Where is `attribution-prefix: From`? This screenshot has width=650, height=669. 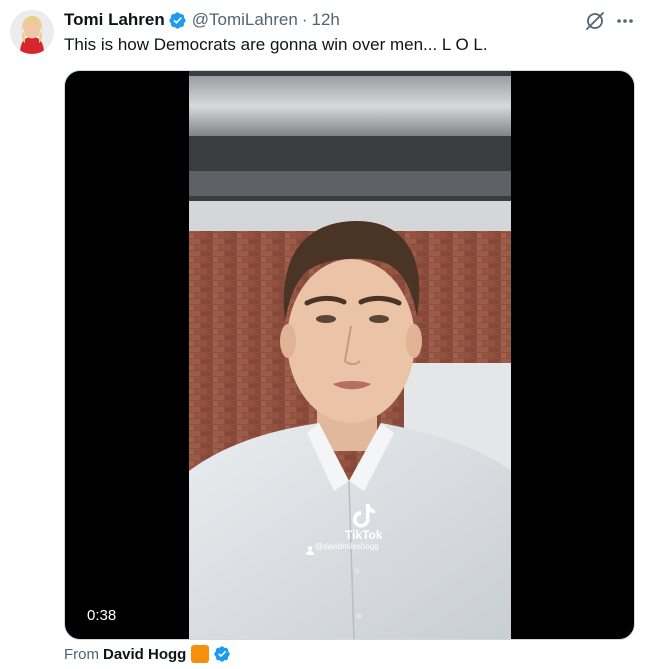 attribution-prefix: From is located at coordinates (81, 654).